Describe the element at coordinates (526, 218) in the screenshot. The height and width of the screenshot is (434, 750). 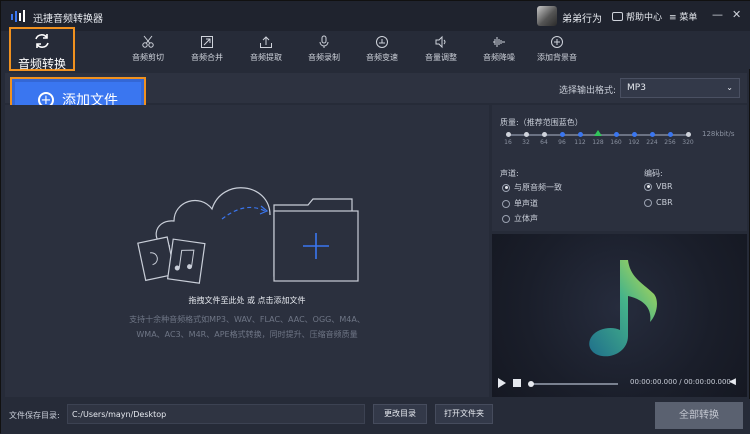
I see `channel-option-label: 立体声` at that location.